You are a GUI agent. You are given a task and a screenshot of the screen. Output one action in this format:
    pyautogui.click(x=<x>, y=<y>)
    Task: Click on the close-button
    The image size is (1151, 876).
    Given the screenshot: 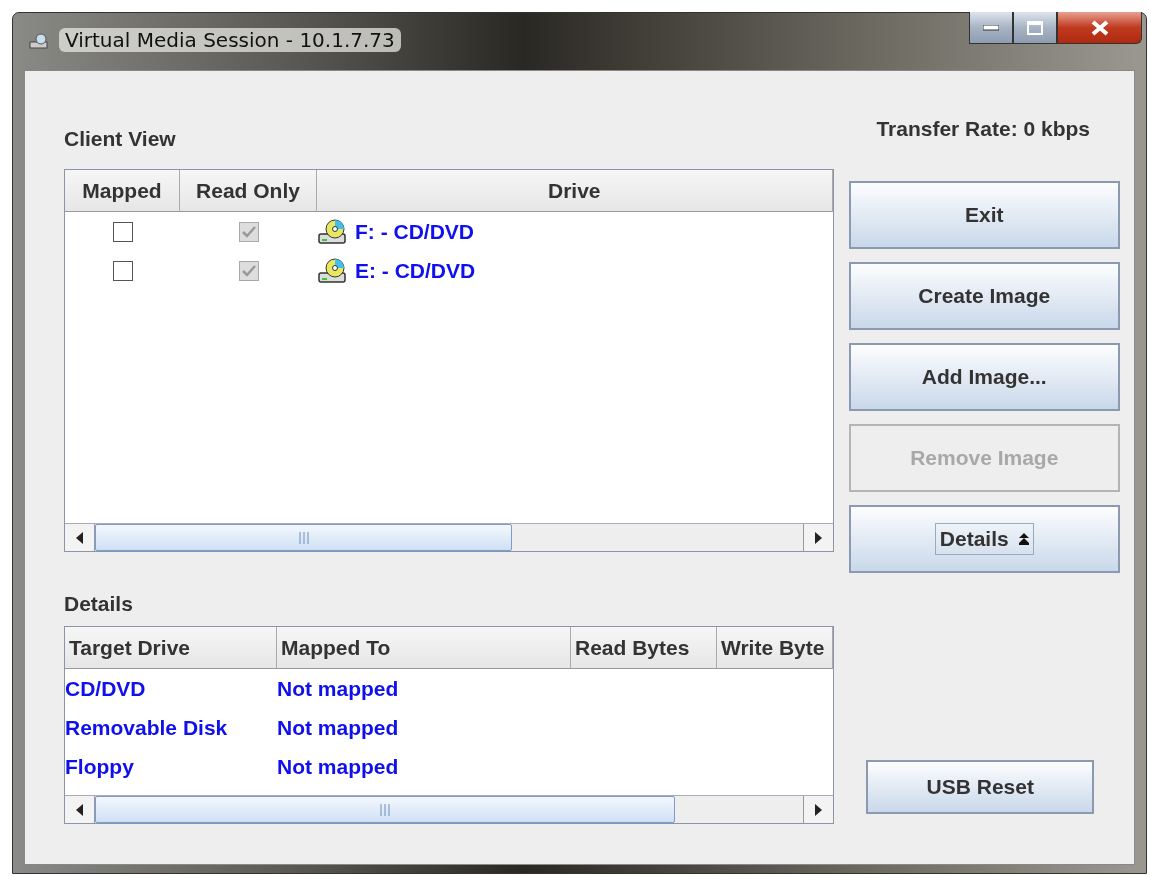 What is the action you would take?
    pyautogui.click(x=1099, y=28)
    